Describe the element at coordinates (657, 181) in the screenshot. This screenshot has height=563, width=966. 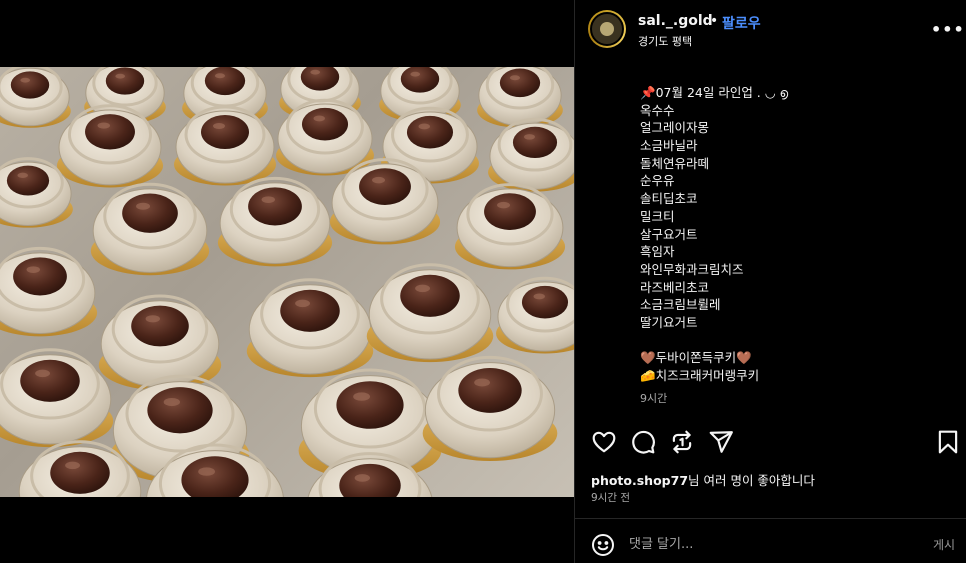
I see `caption-line: 순우유` at that location.